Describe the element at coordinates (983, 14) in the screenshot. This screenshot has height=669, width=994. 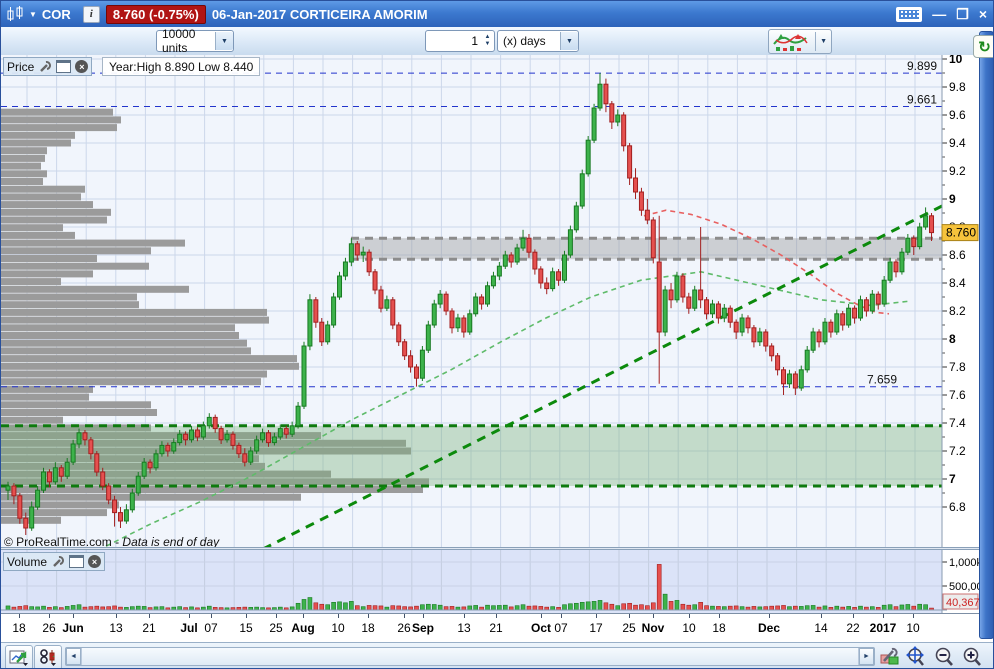
I see `close-button: ×` at that location.